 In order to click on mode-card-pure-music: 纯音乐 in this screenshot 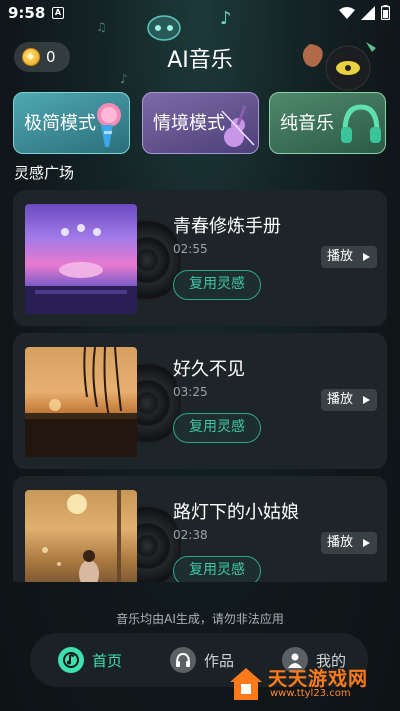, I will do `click(327, 123)`.